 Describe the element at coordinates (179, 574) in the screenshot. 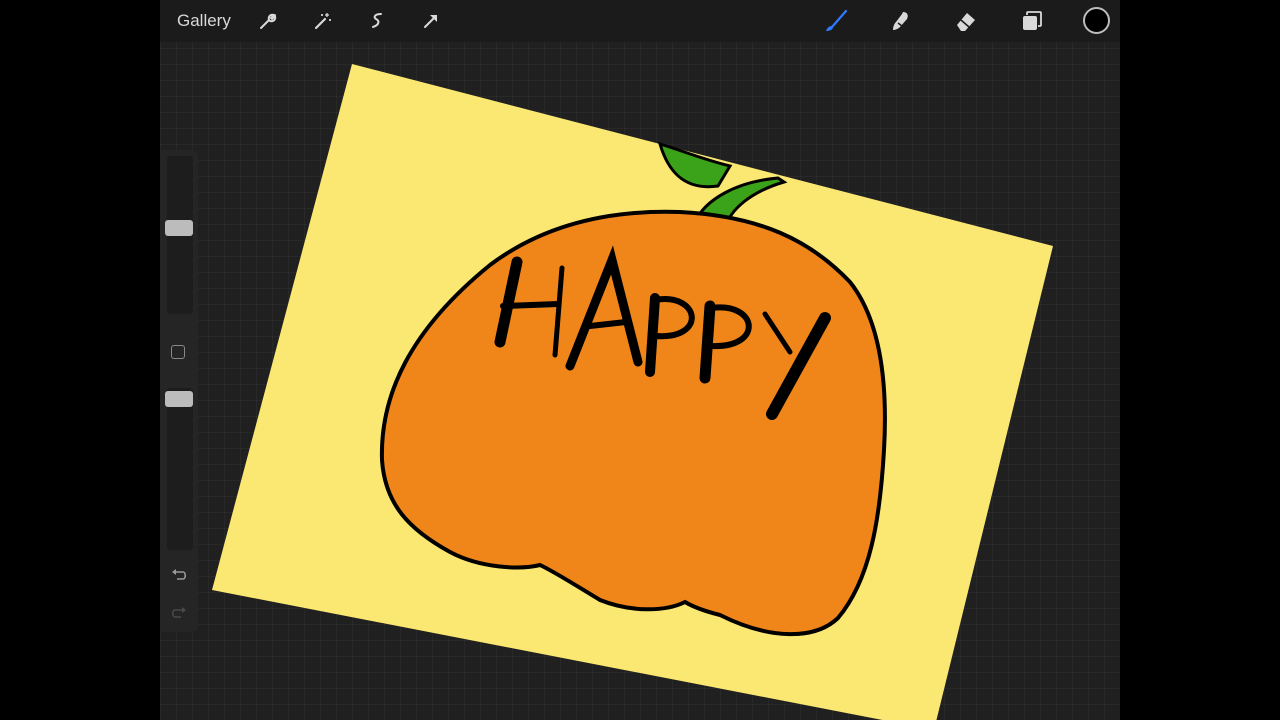

I see `undo-icon` at that location.